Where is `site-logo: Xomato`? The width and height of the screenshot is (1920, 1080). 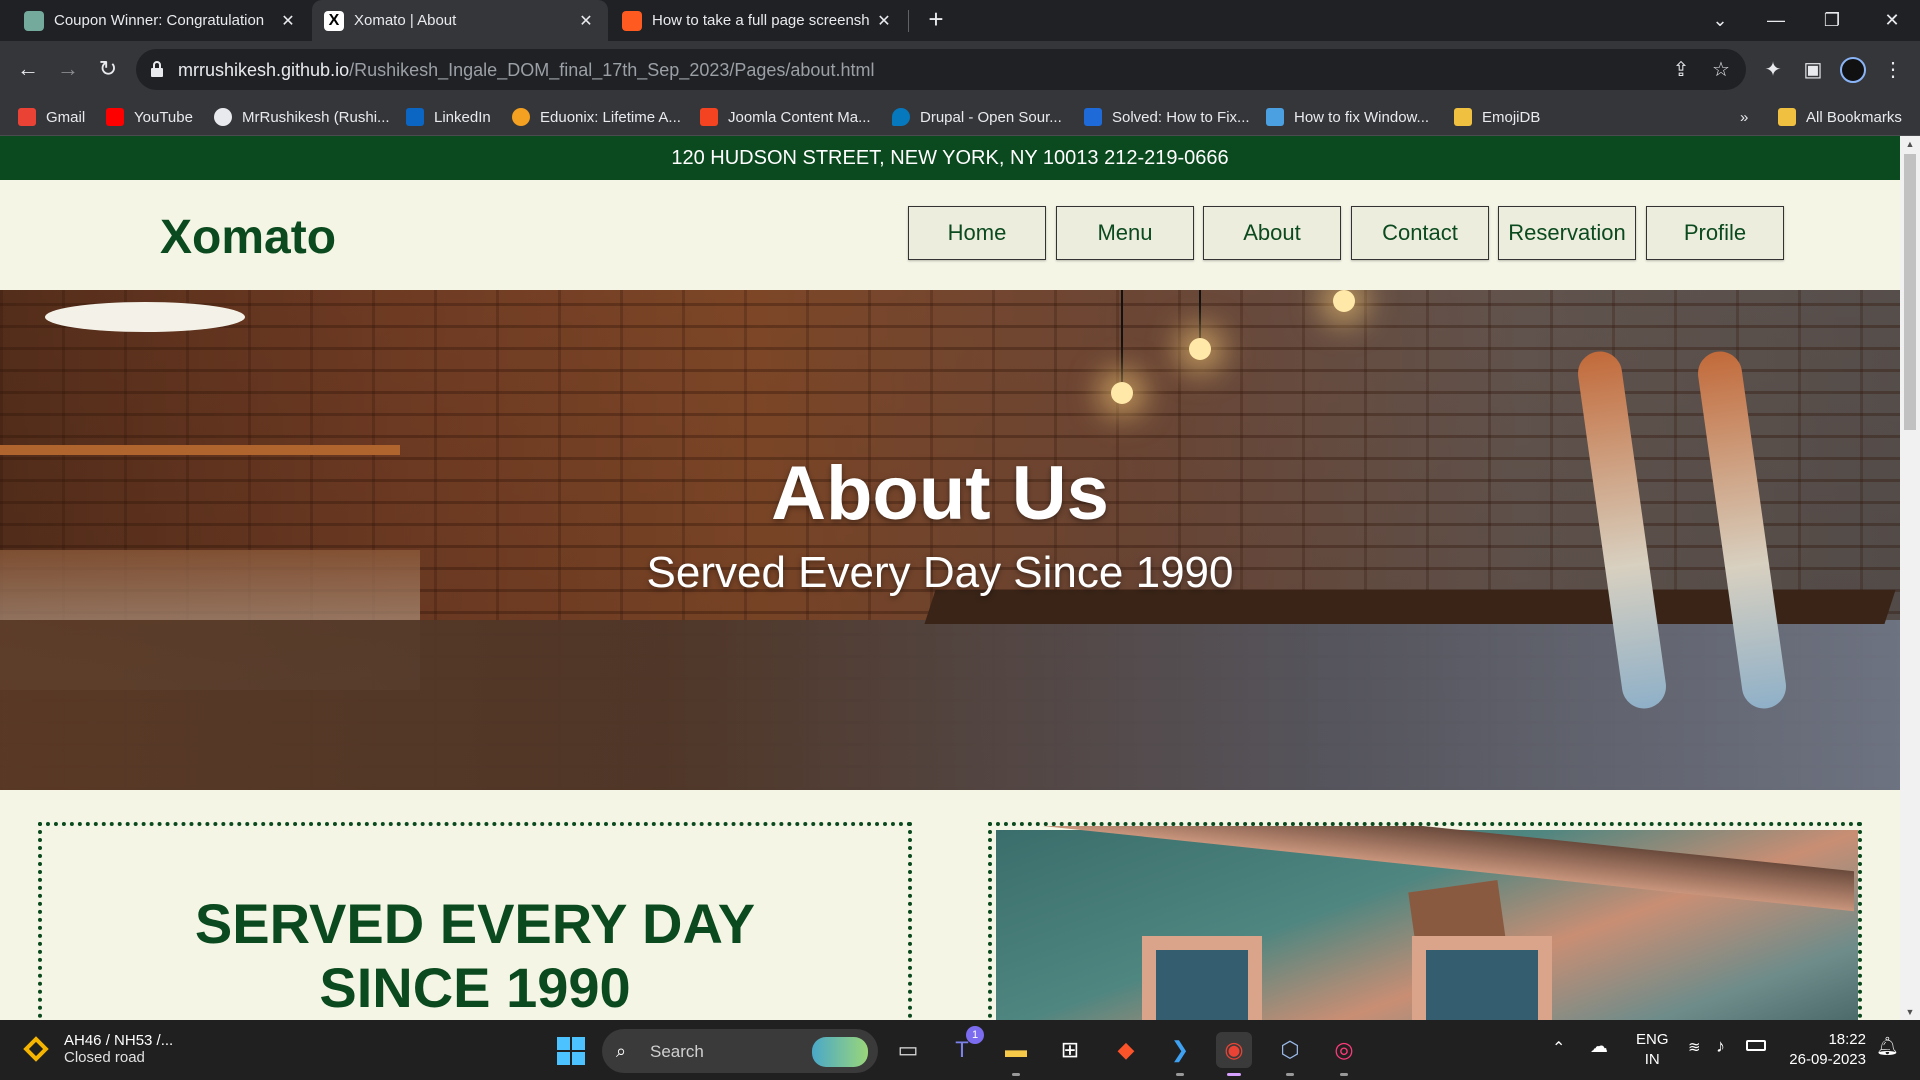 site-logo: Xomato is located at coordinates (248, 237).